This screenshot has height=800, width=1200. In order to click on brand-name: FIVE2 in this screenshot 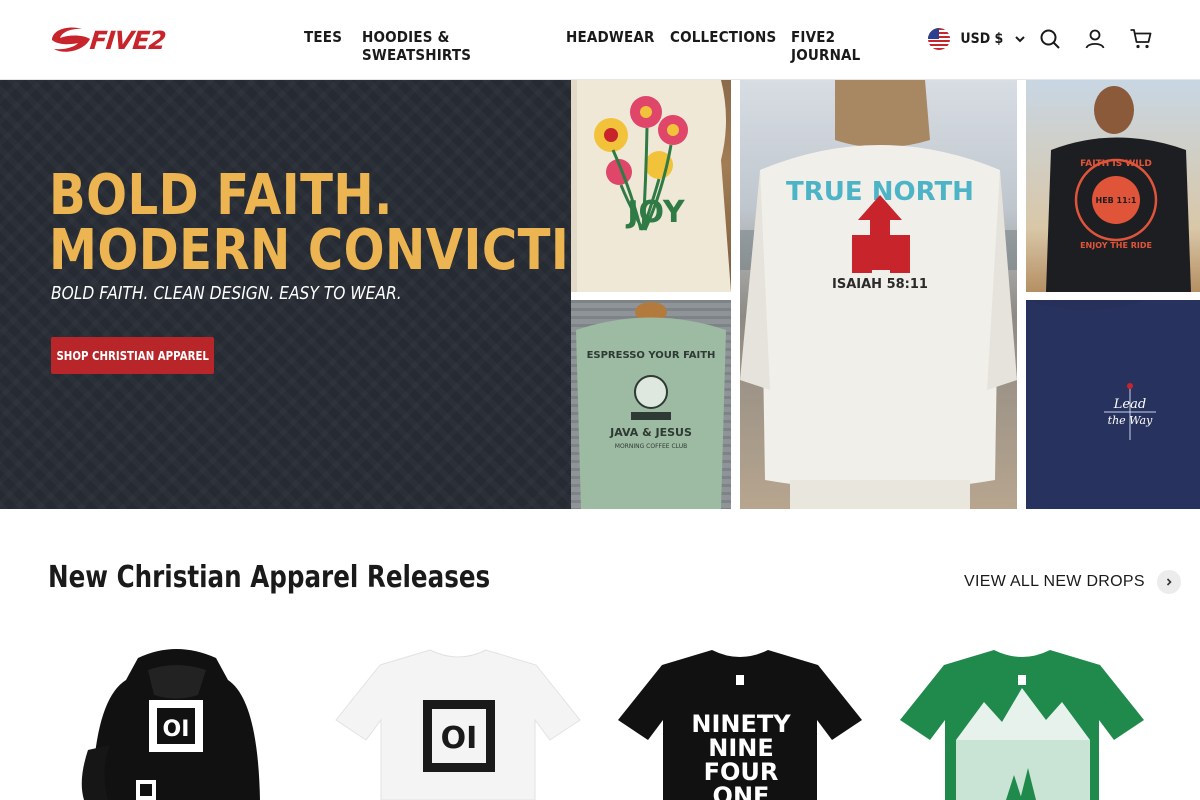, I will do `click(127, 40)`.